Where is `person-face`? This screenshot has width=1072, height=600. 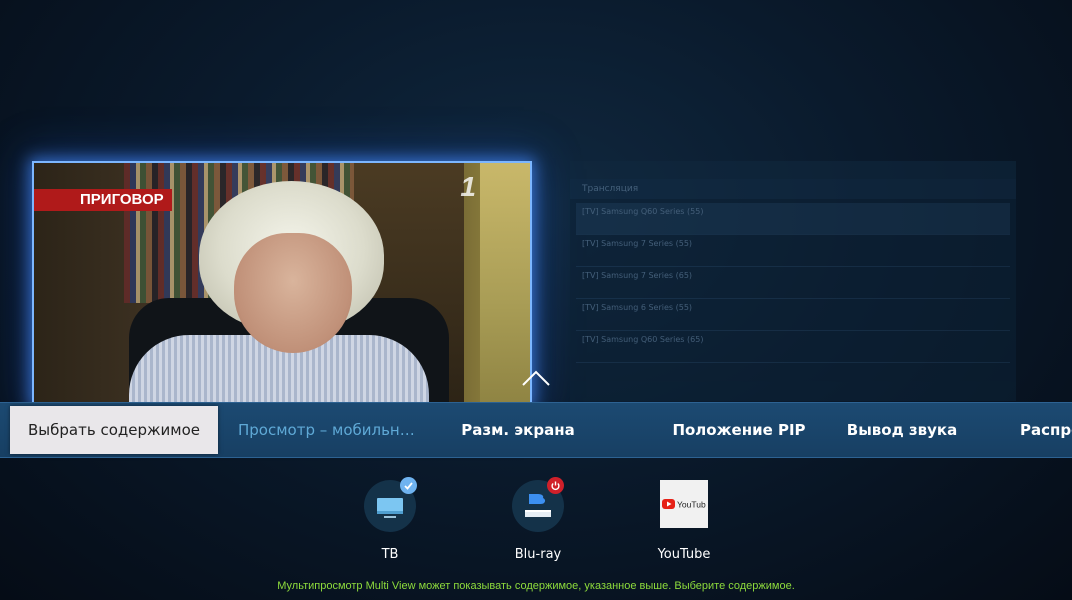 person-face is located at coordinates (293, 293).